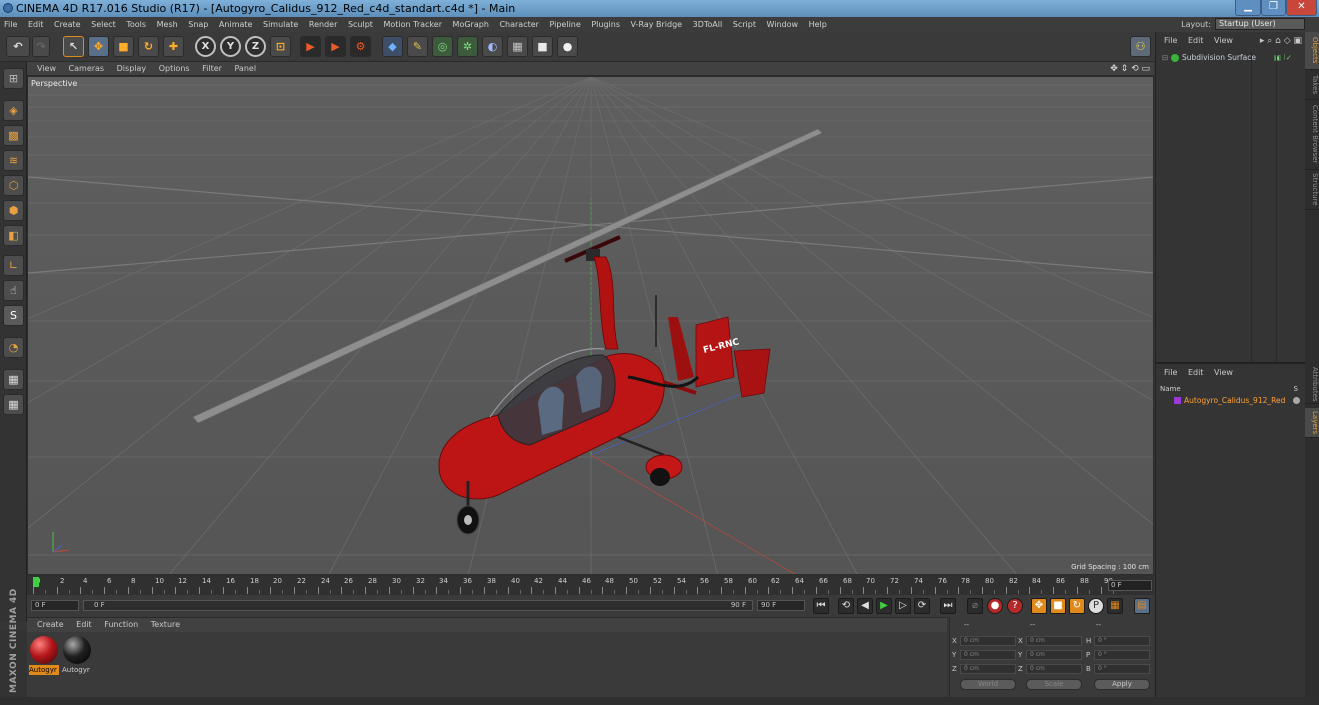  What do you see at coordinates (392, 46) in the screenshot?
I see `cube-primitive-icon: ◆` at bounding box center [392, 46].